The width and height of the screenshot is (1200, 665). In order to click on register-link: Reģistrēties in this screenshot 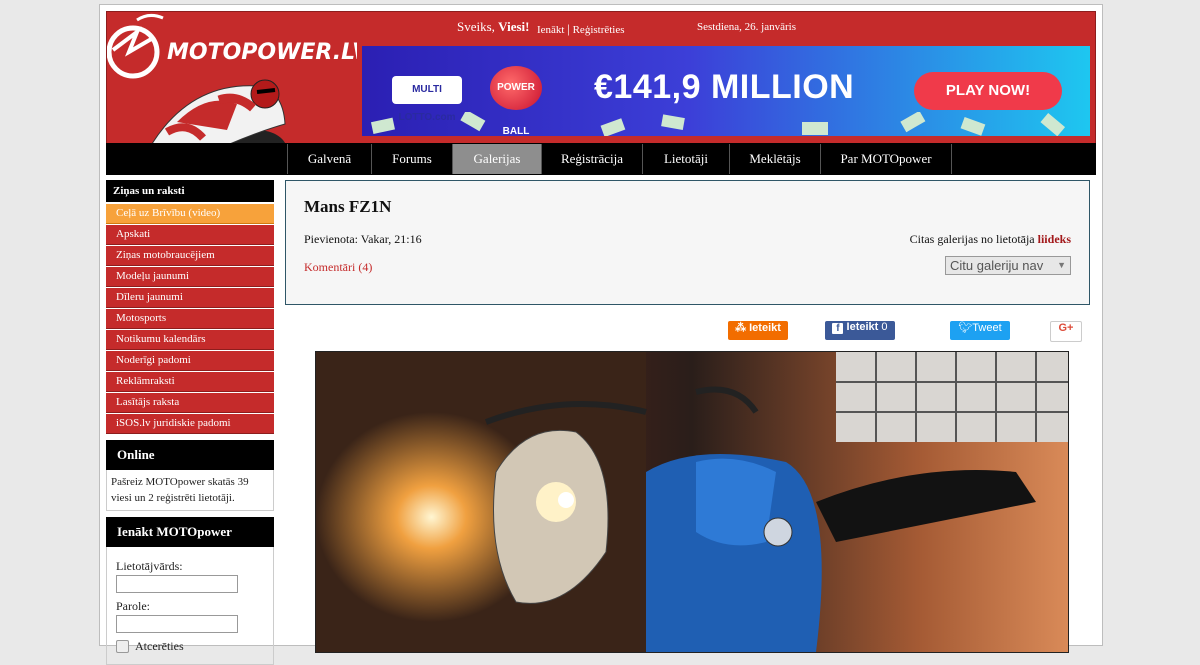, I will do `click(599, 30)`.